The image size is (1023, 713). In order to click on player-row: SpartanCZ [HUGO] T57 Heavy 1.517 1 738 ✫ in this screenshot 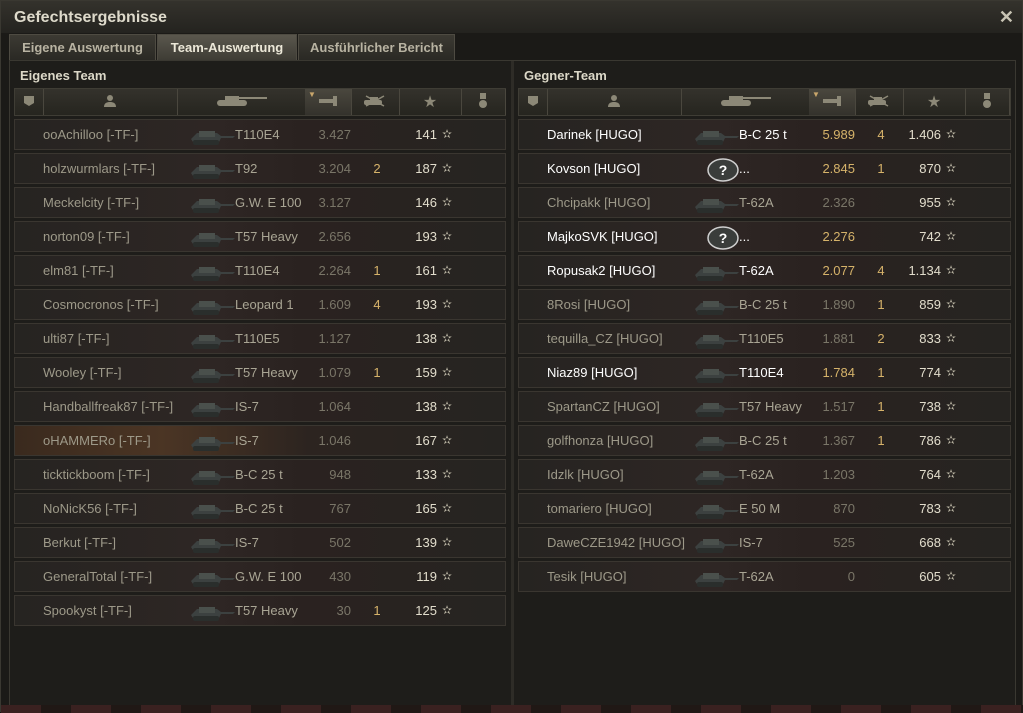, I will do `click(764, 406)`.